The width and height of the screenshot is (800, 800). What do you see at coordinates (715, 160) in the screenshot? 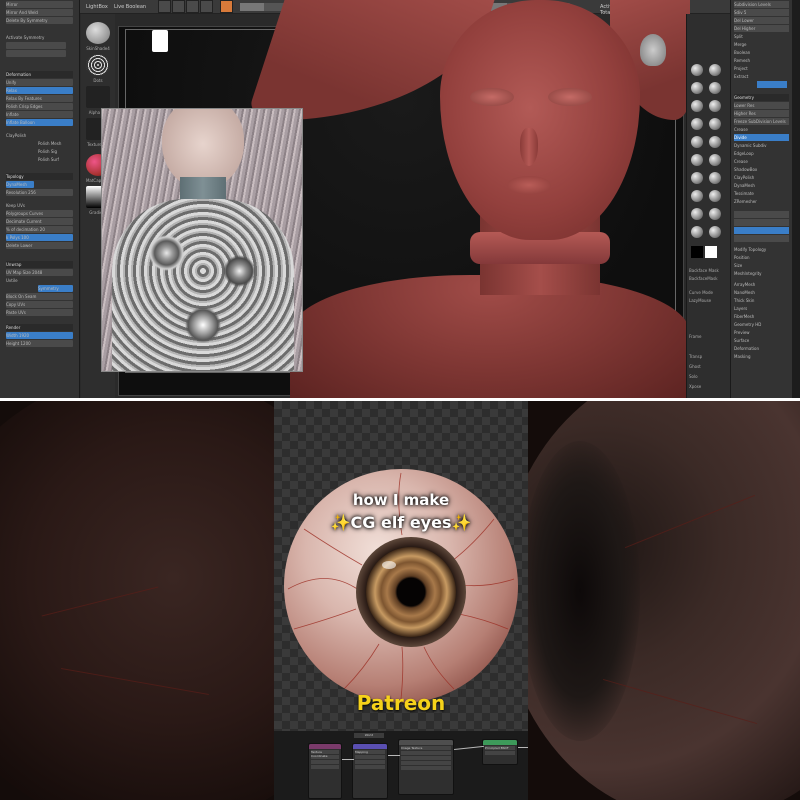
I see `brush-orb-cracks-icon` at bounding box center [715, 160].